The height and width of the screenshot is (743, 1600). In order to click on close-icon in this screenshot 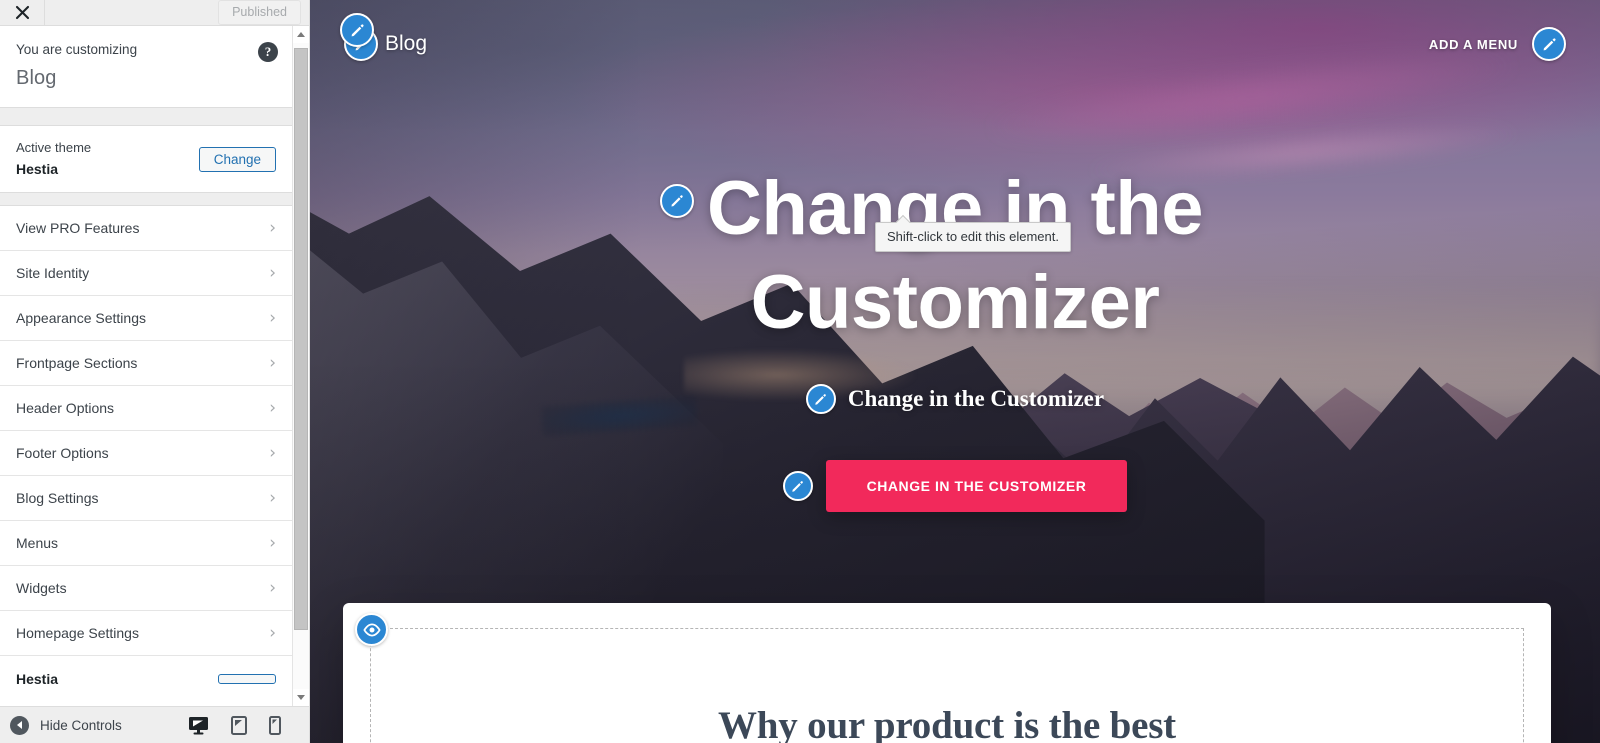, I will do `click(22, 12)`.